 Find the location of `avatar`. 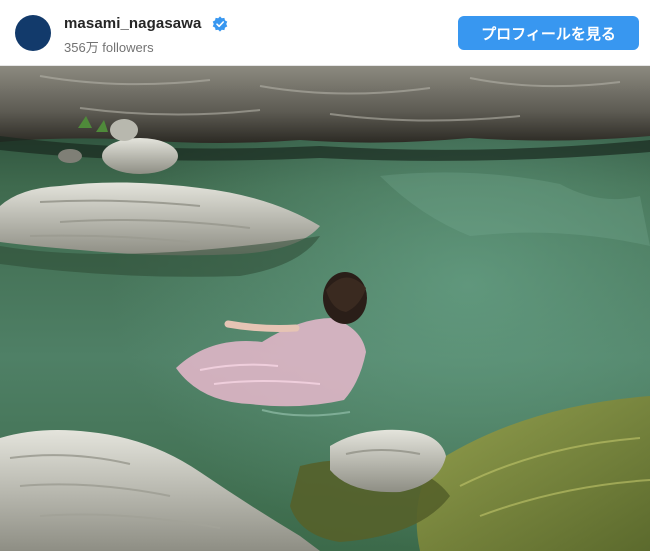

avatar is located at coordinates (33, 33).